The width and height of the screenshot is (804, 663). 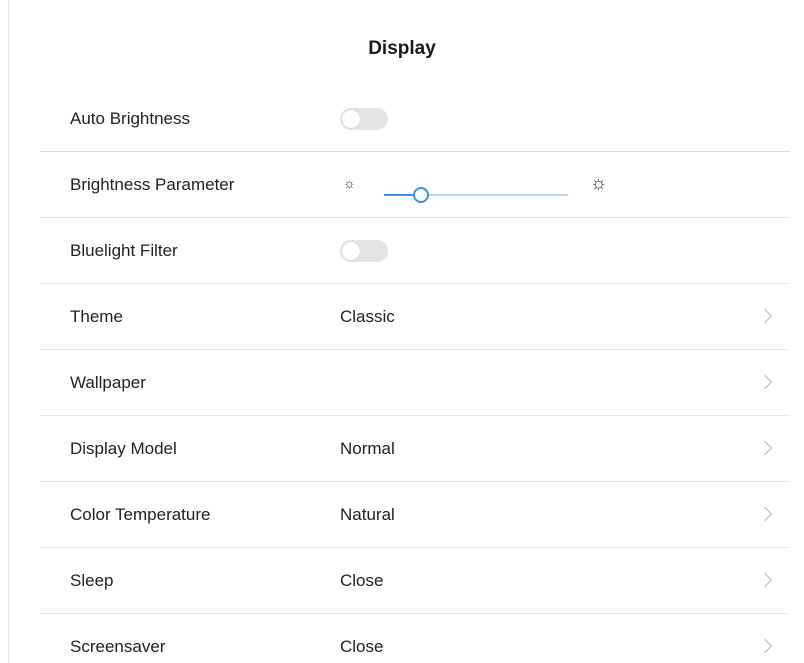 What do you see at coordinates (476, 194) in the screenshot?
I see `brightness-slider` at bounding box center [476, 194].